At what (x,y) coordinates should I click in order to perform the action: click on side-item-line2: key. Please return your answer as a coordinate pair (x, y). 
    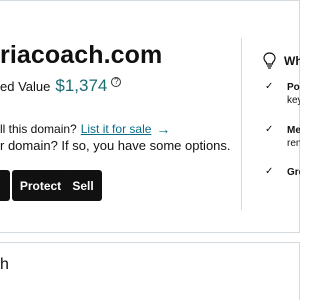
    Looking at the image, I should click on (293, 100).